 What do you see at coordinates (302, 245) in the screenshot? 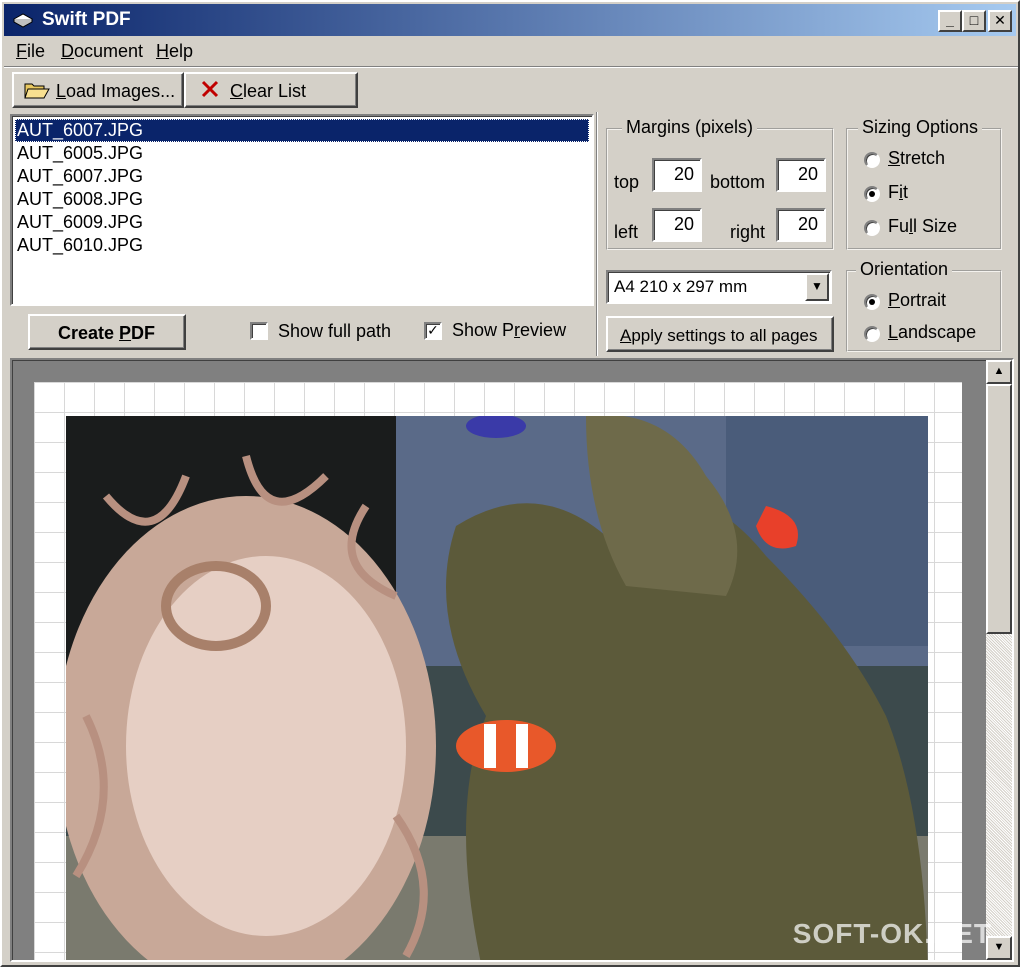
I see `file-list-item: AUT_6010.JPG` at bounding box center [302, 245].